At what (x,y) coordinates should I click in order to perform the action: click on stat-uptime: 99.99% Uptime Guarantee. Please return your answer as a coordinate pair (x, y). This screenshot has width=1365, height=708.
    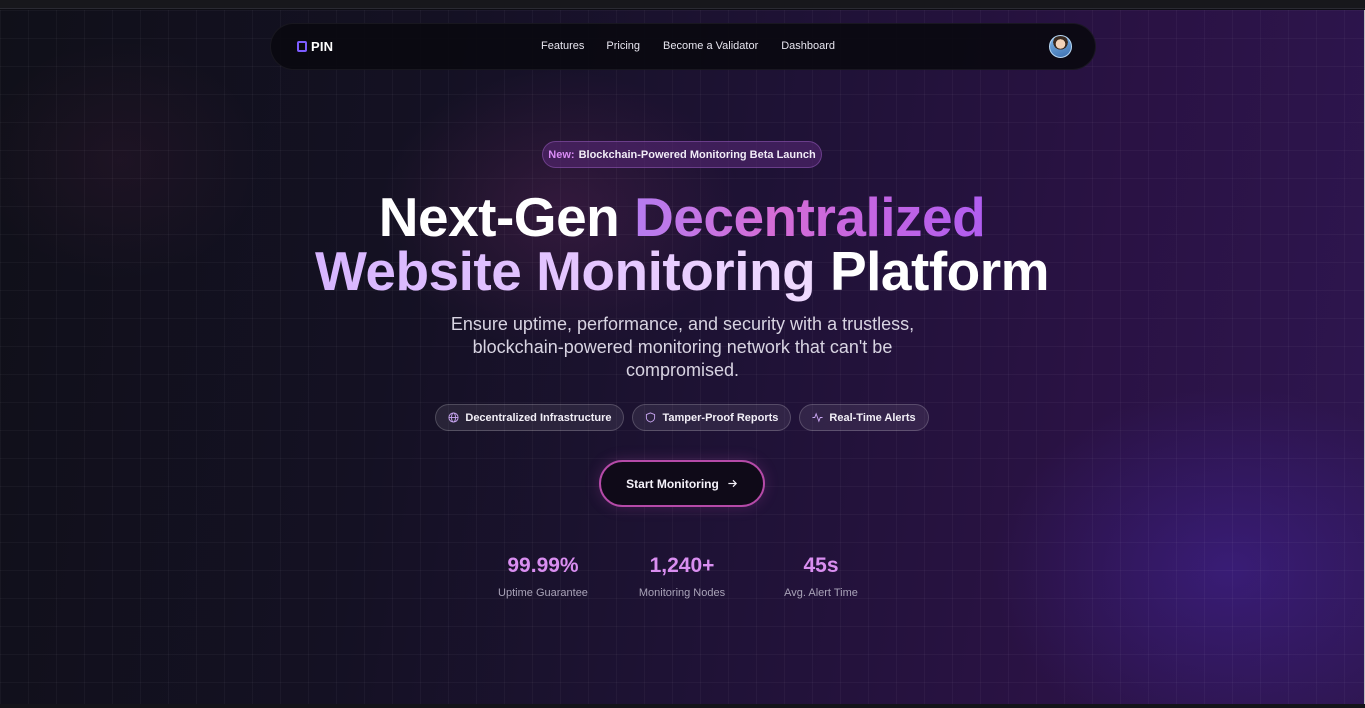
    Looking at the image, I should click on (543, 577).